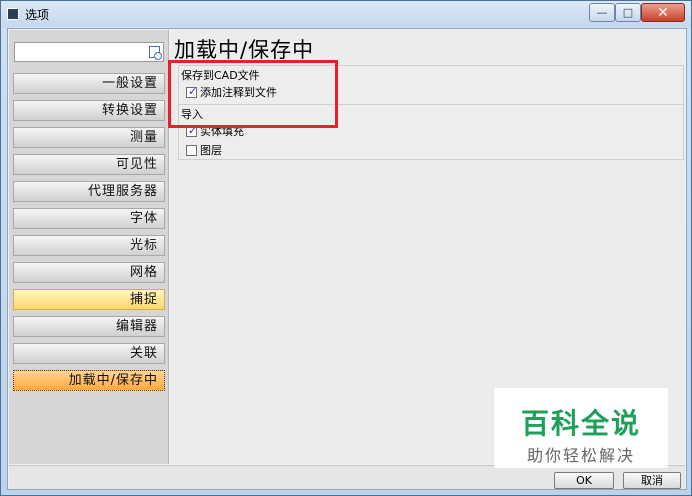 This screenshot has height=496, width=692. Describe the element at coordinates (89, 272) in the screenshot. I see `sidebar-item-grid: 网格` at that location.